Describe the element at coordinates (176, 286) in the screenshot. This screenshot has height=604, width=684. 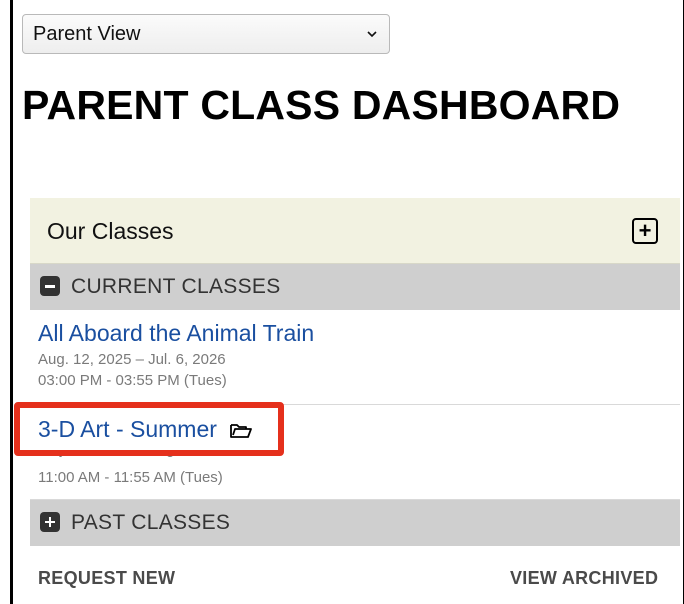
I see `current-classes-label: CURRENT CLASSES` at that location.